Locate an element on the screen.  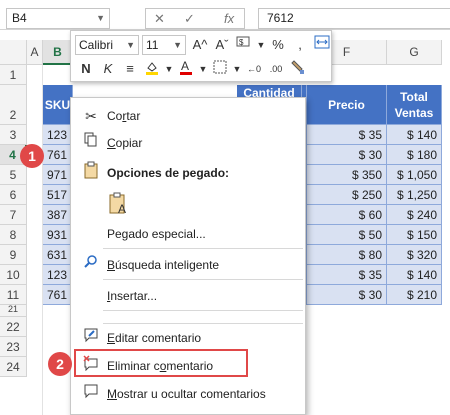
menu-item-busqueda: Búsqueda inteligente is located at coordinates (188, 265).